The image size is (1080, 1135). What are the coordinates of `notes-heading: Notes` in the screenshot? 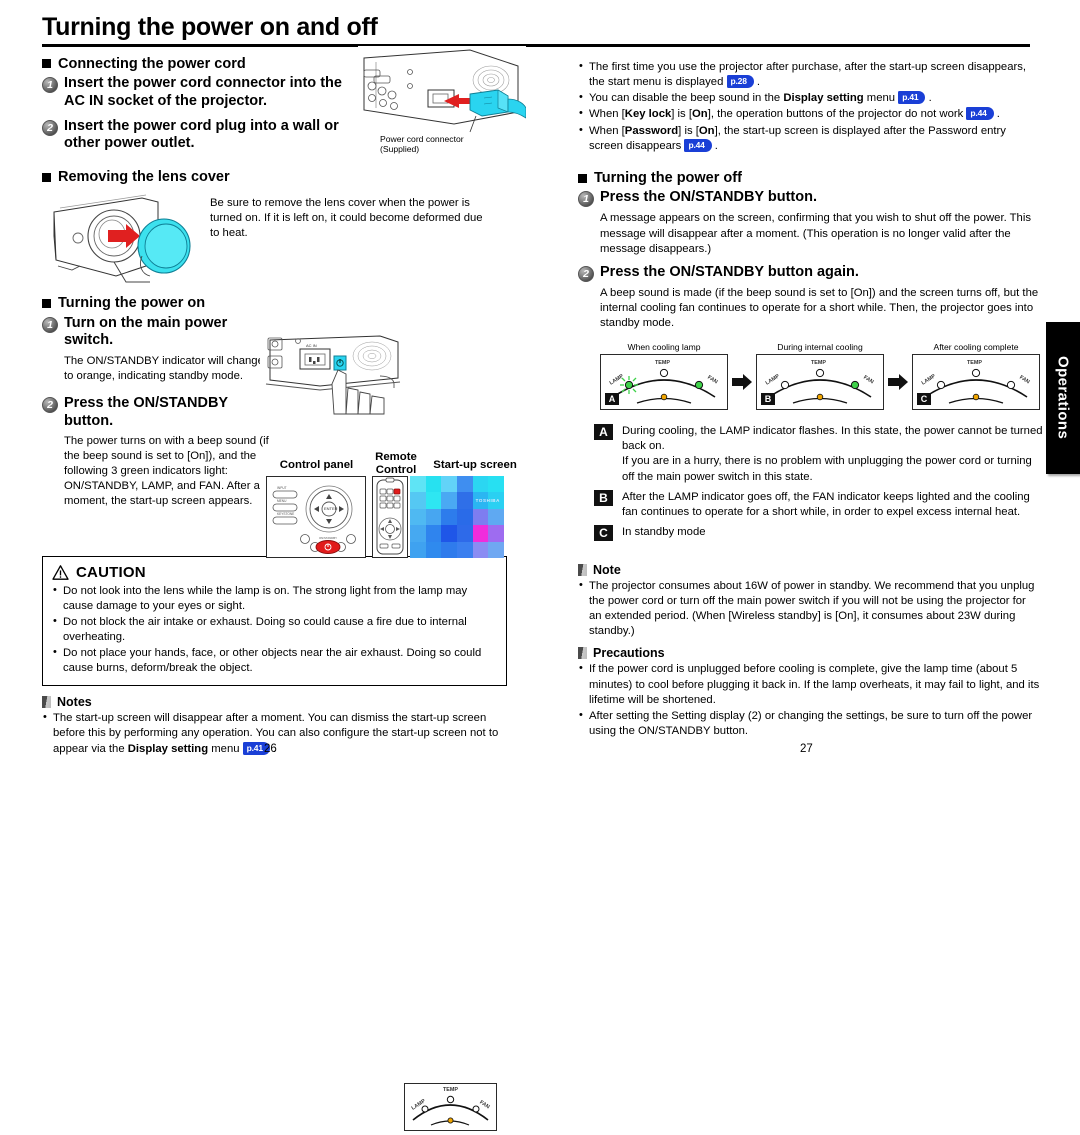 It's located at (282, 702).